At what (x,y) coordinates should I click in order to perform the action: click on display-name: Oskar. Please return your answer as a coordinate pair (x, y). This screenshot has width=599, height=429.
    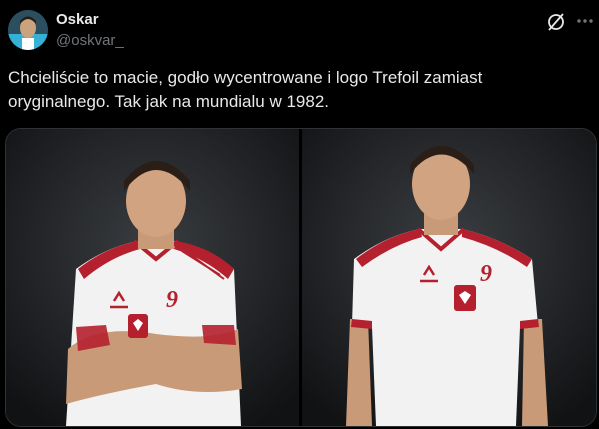
    Looking at the image, I should click on (77, 19).